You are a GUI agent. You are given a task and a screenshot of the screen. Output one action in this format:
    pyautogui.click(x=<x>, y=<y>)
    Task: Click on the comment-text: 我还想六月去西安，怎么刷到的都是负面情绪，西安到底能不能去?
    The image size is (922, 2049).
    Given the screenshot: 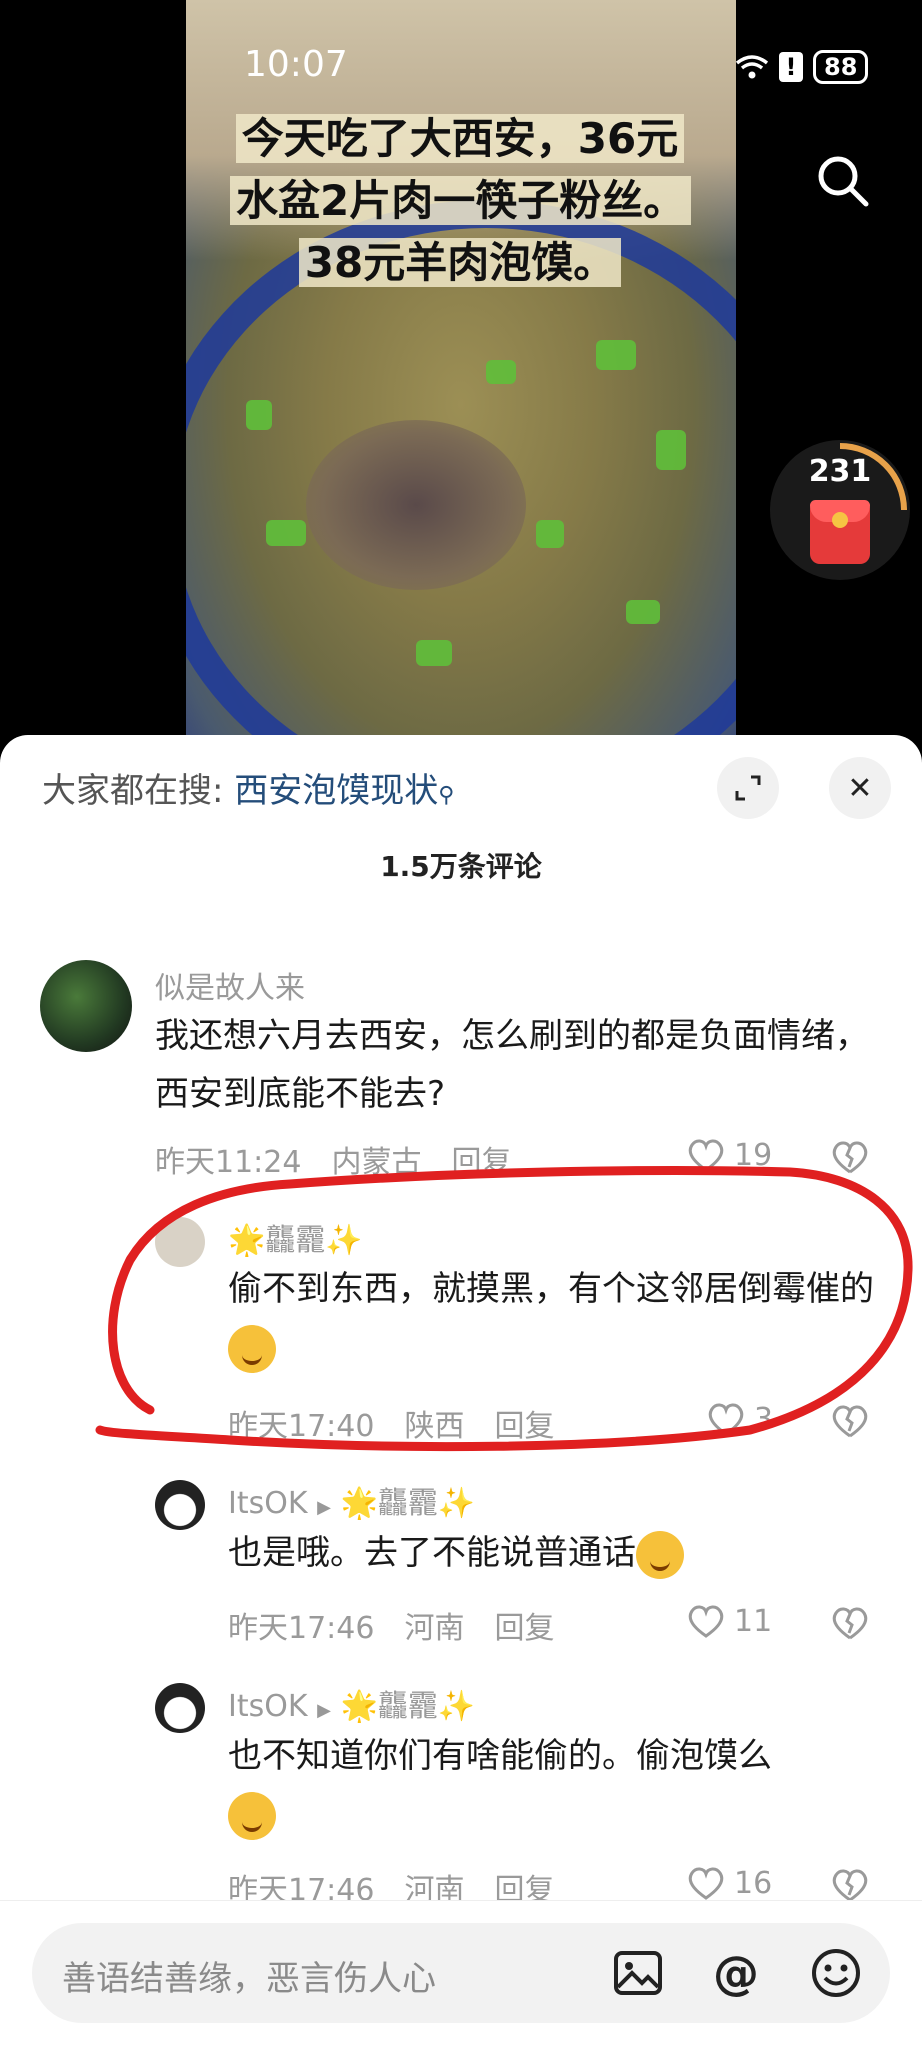 What is the action you would take?
    pyautogui.click(x=512, y=1065)
    